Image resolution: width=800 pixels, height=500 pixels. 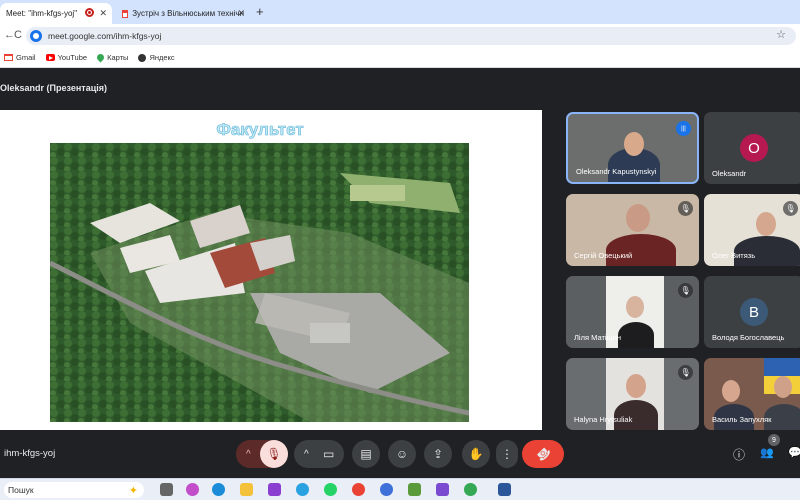 I want to click on participant-name: Ліля Матіщин, so click(x=598, y=337).